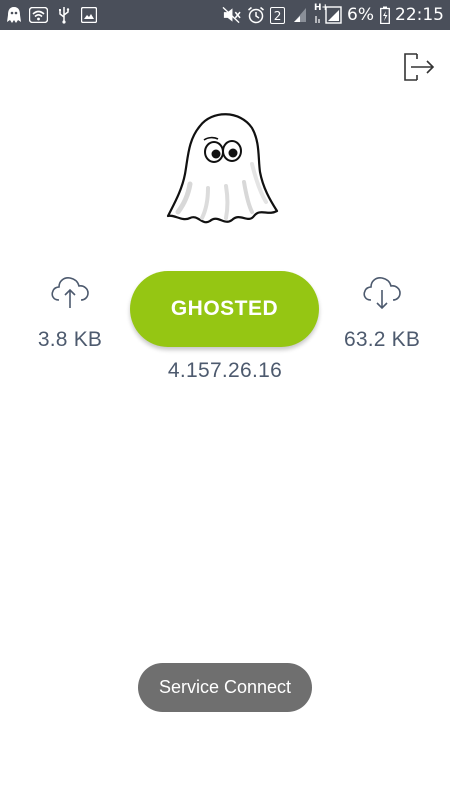 The image size is (450, 800). I want to click on ghost-logo, so click(222, 166).